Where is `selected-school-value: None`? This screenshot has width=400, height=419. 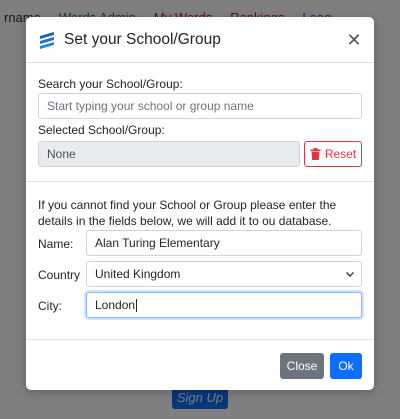 selected-school-value: None is located at coordinates (61, 154).